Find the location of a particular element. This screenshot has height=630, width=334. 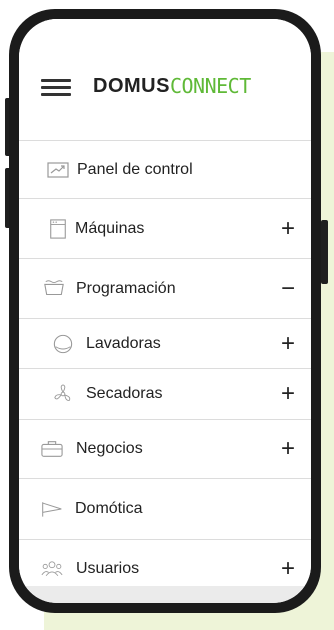

logo-primary: DOMUS is located at coordinates (131, 85).